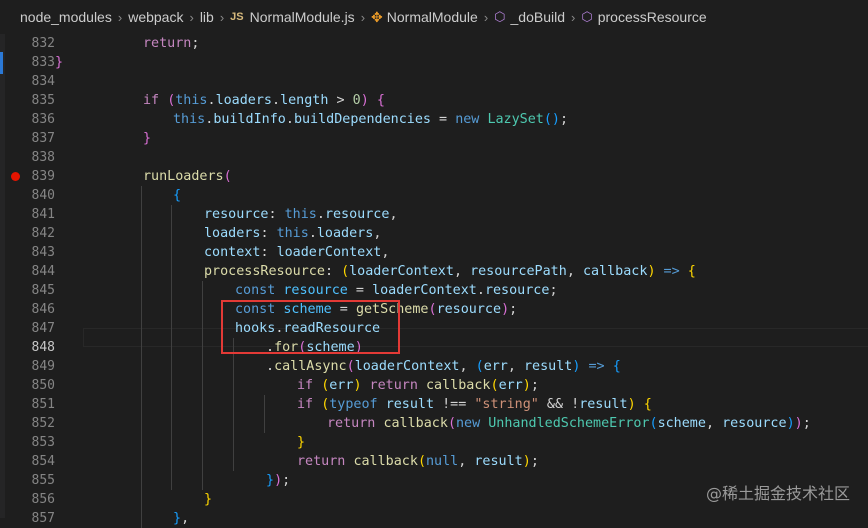  I want to click on code-token: }, so click(301, 442).